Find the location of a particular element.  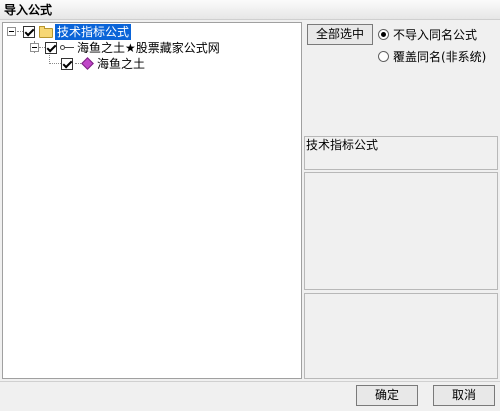

radio-overwrite-label: 覆盖同名(非系统) is located at coordinates (440, 57).